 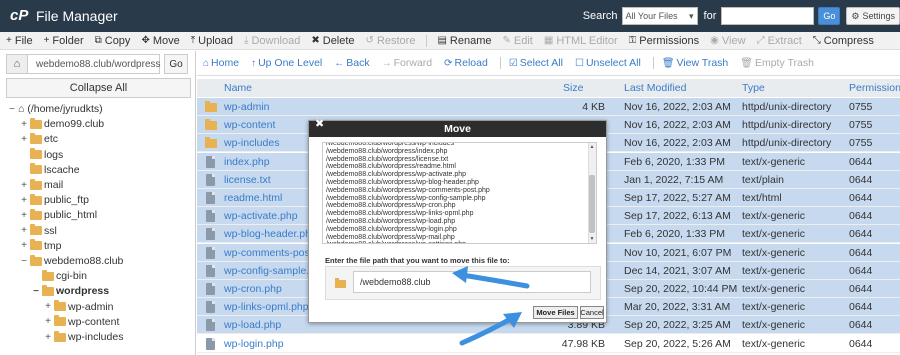 I want to click on toolbar-upload-button: ⤒ Upload, so click(x=212, y=41).